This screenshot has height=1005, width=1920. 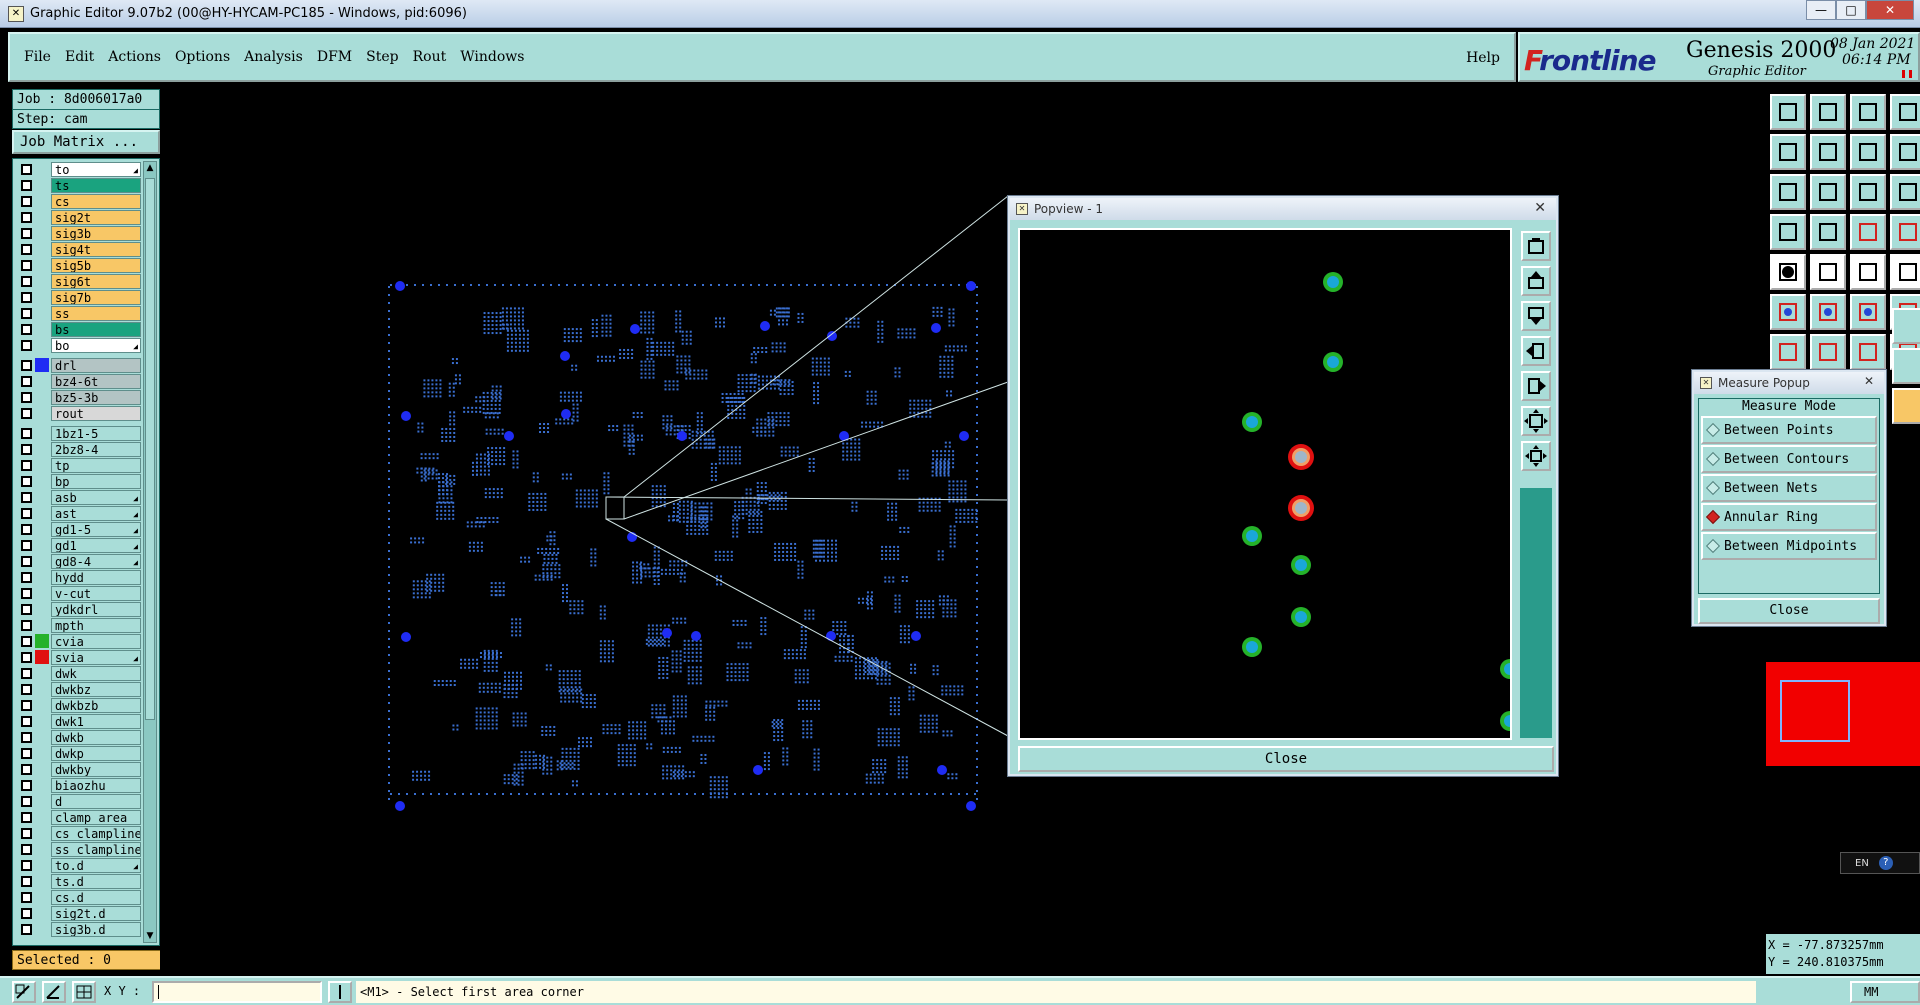 I want to click on layer-name: ss_clampline, so click(x=96, y=849).